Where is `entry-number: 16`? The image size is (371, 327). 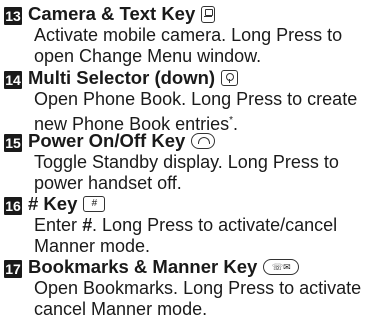
entry-number: 16 is located at coordinates (13, 206).